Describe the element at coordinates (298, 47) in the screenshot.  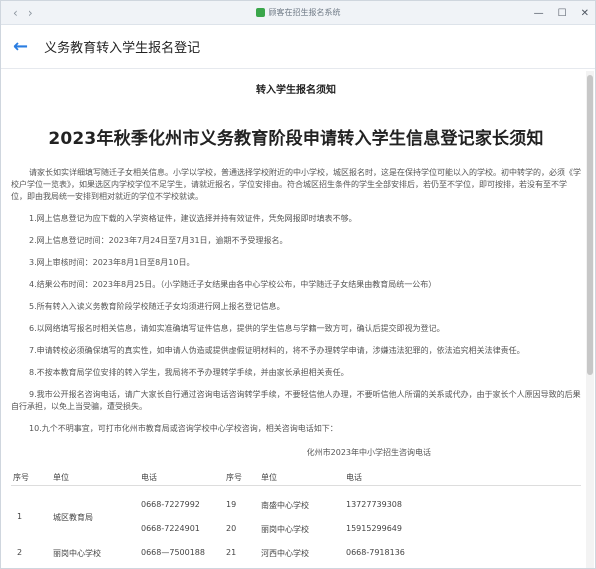
I see `app-header: ← 义务教育转入学生报名登记` at that location.